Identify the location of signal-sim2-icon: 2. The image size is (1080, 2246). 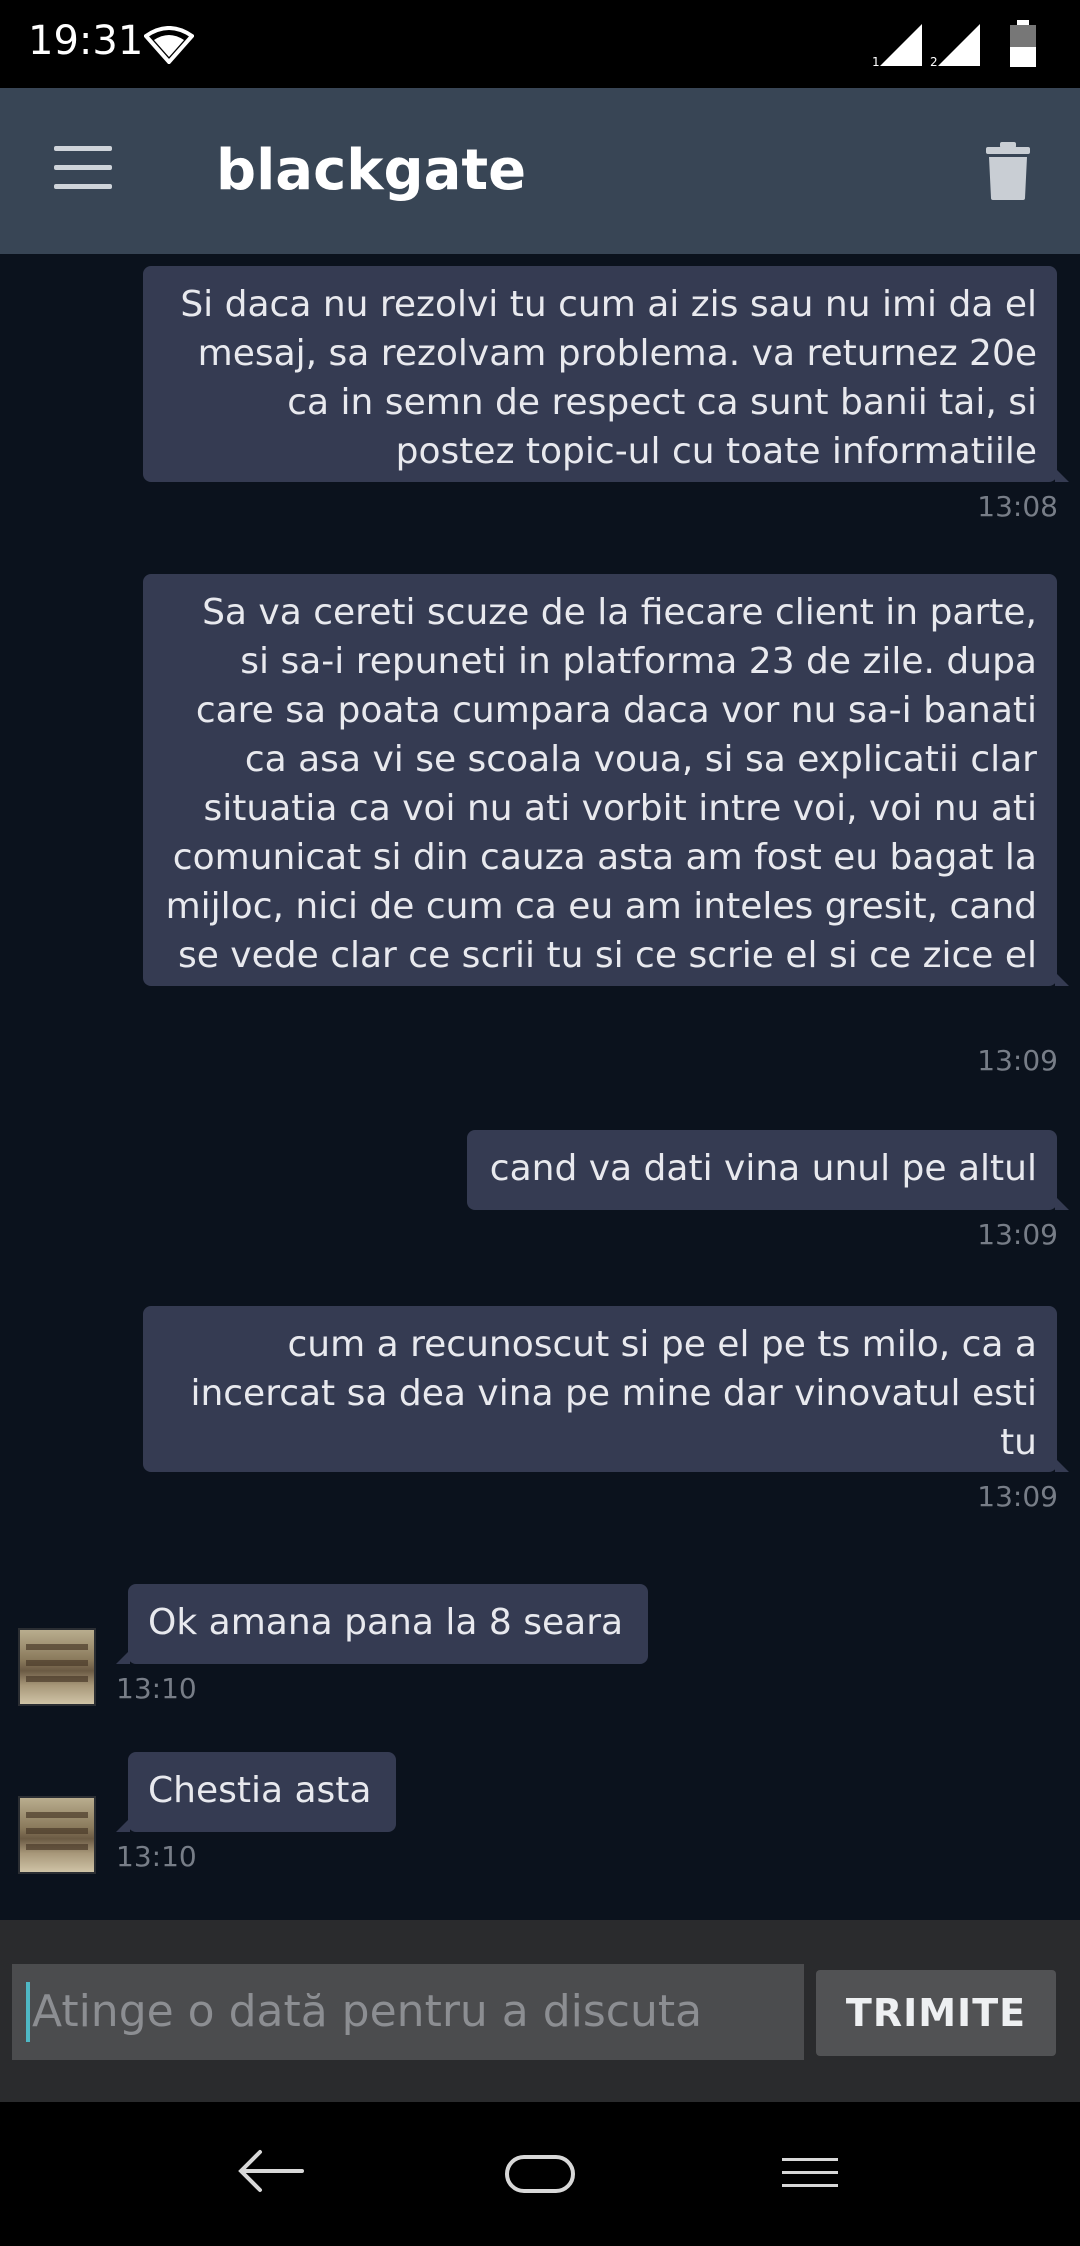
(955, 46).